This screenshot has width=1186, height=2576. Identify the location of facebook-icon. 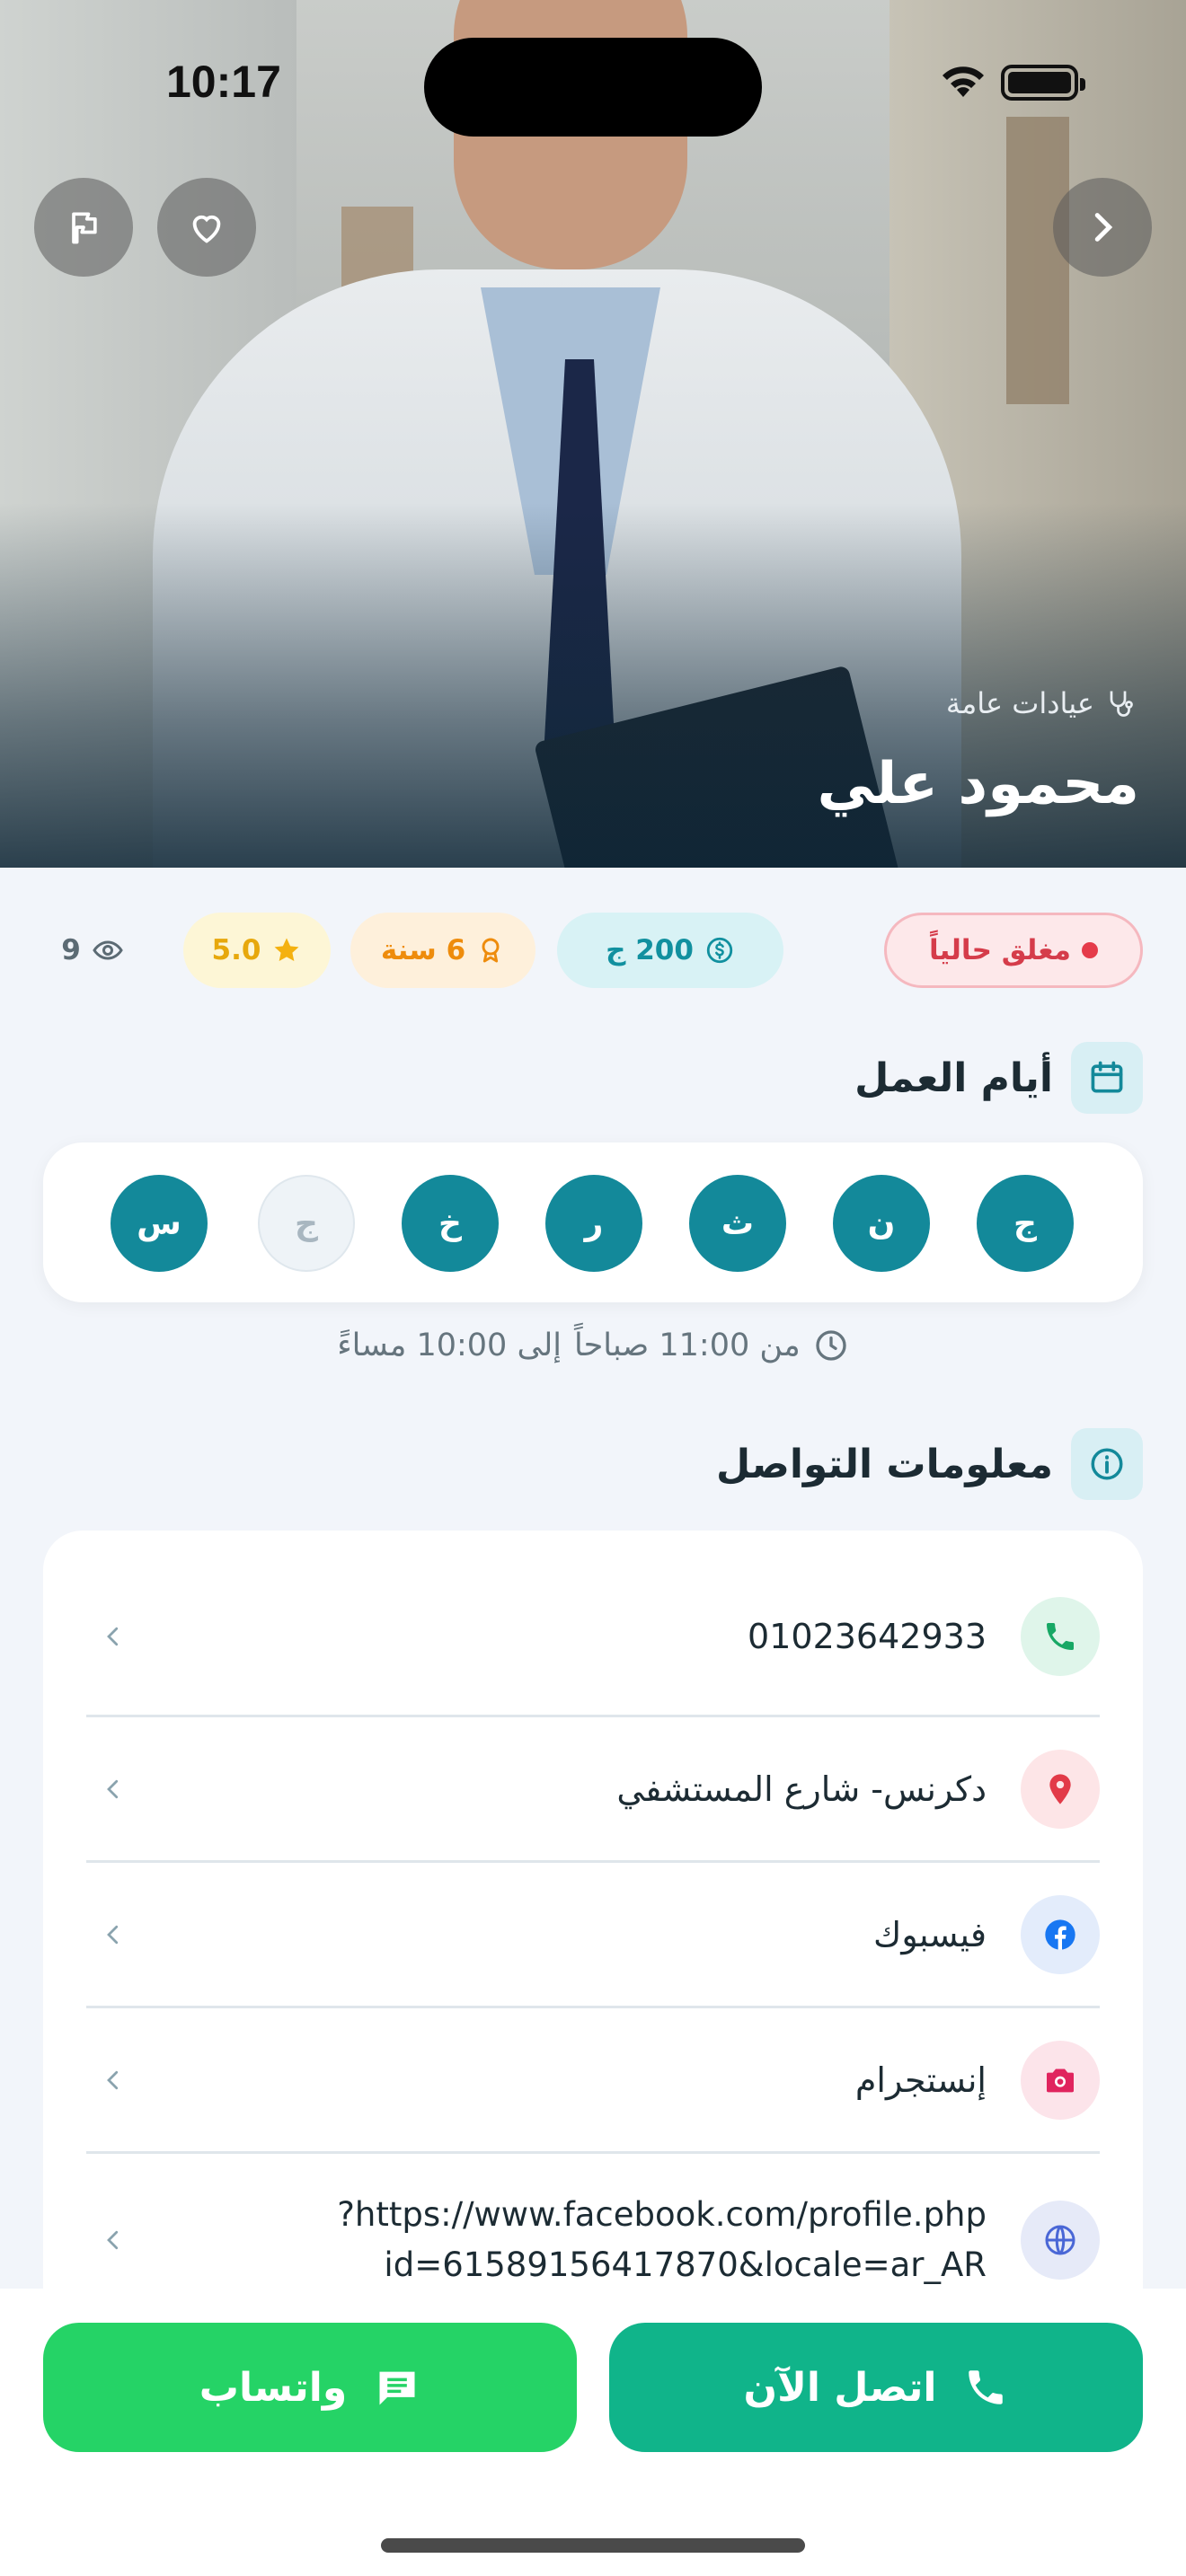
(1060, 1934).